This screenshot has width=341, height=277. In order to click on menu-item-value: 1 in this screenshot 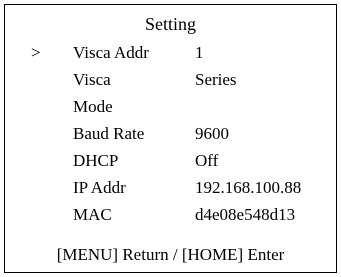, I will do `click(199, 52)`.